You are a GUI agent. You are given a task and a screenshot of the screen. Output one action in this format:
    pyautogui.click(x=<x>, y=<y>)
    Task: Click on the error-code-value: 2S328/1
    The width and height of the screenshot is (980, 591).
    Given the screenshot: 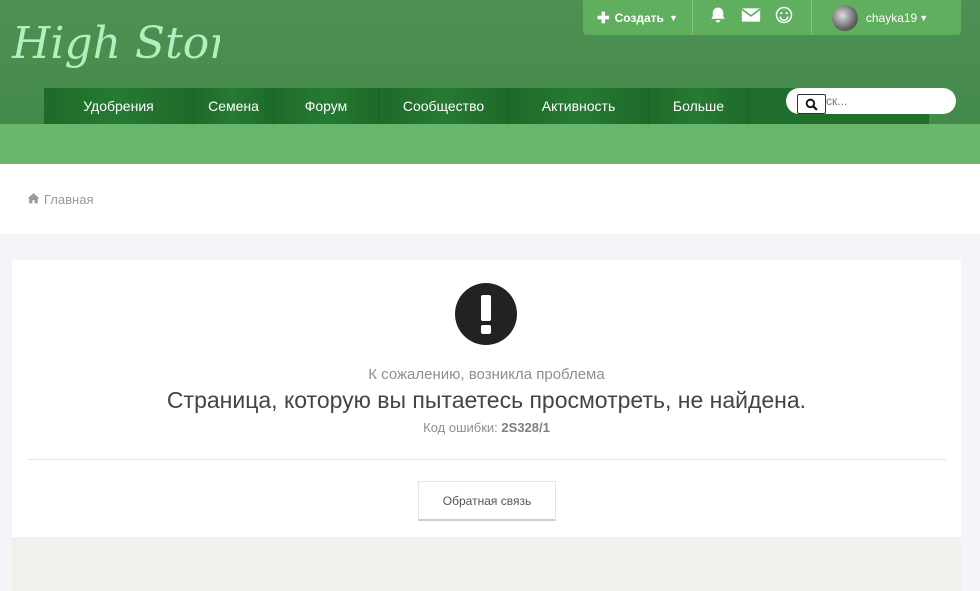 What is the action you would take?
    pyautogui.click(x=525, y=427)
    